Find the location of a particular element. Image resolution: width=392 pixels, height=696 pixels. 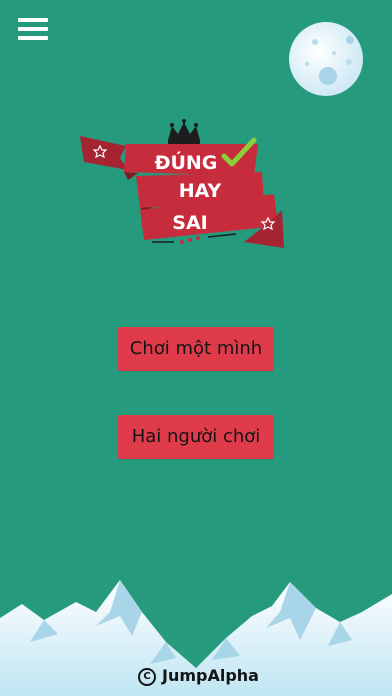

hamburger-menu-icon is located at coordinates (33, 20).